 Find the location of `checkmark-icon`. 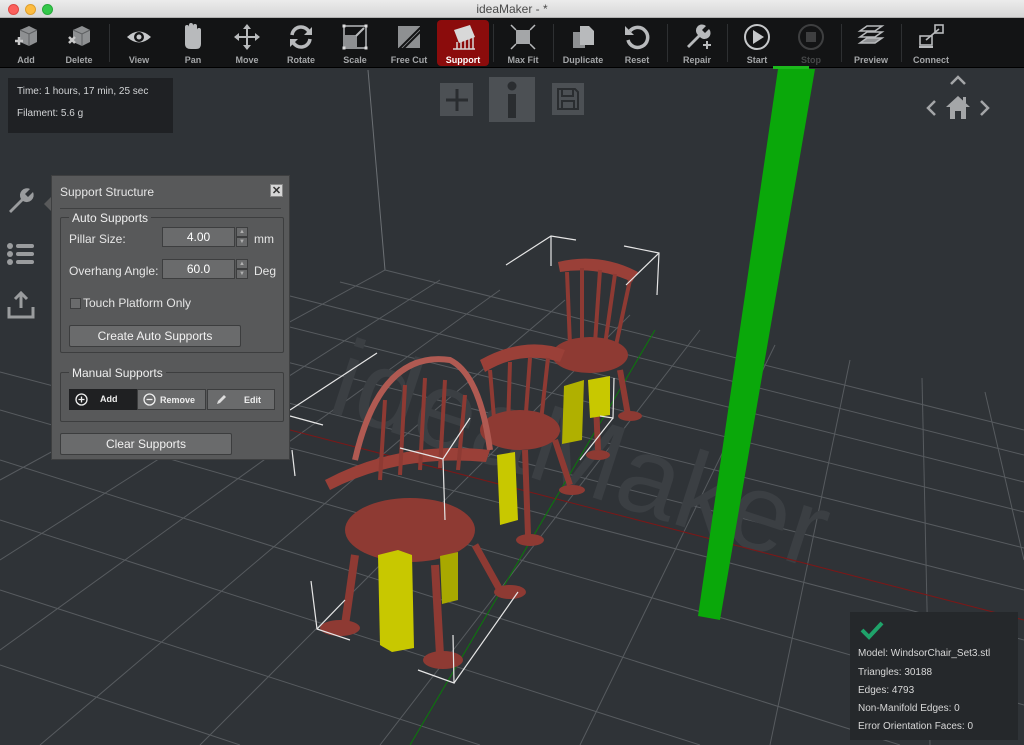

checkmark-icon is located at coordinates (872, 630).